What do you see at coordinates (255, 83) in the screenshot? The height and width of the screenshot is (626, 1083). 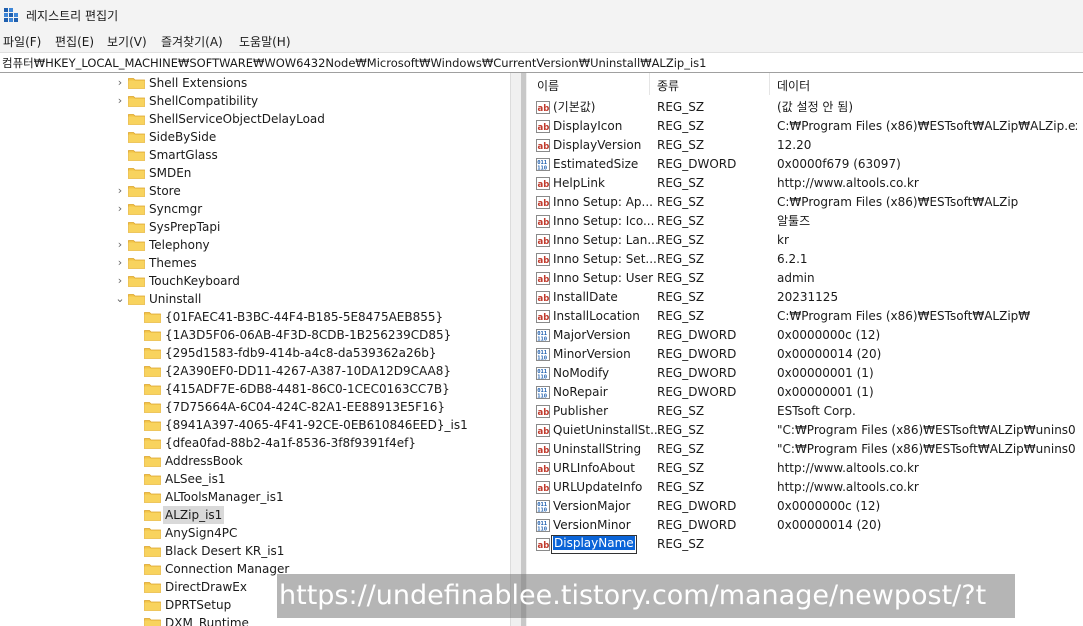 I see `tree-item: › Shell Extensions` at bounding box center [255, 83].